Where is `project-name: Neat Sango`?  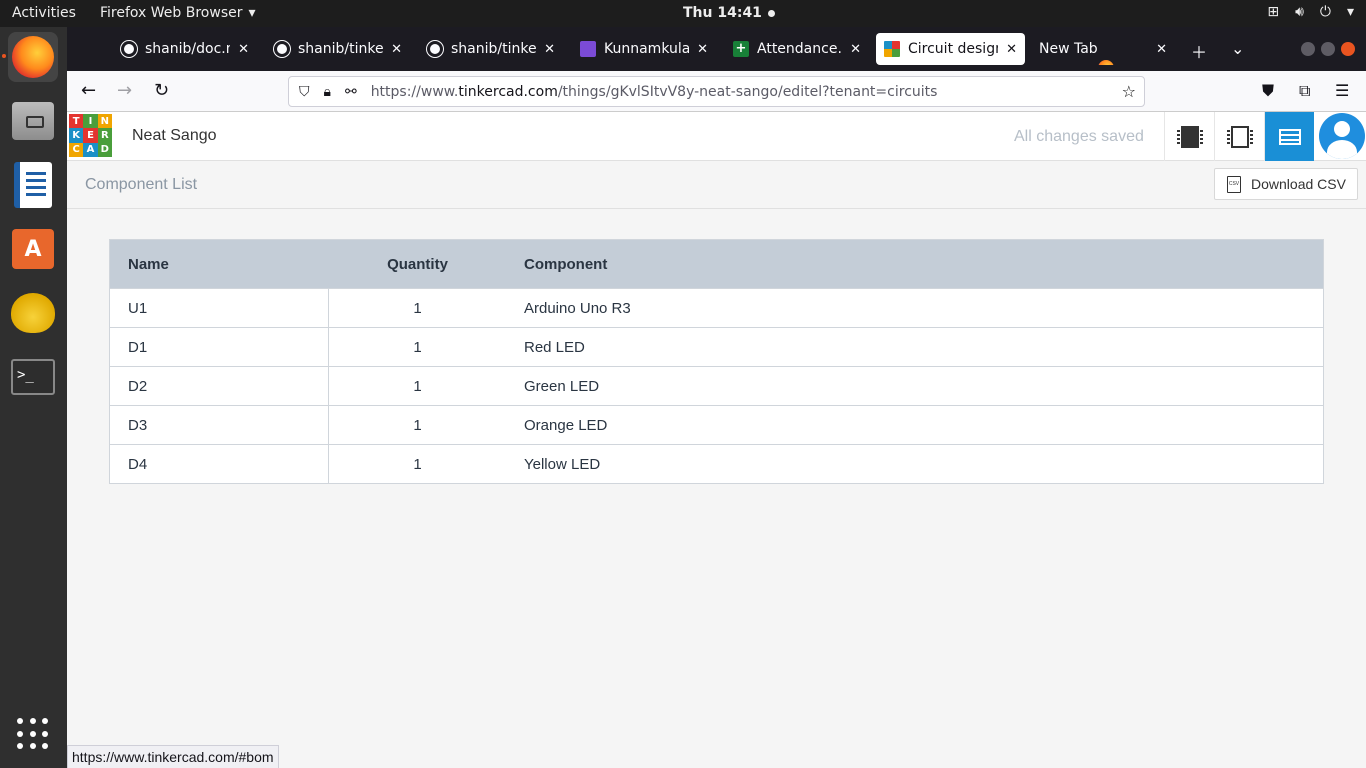 project-name: Neat Sango is located at coordinates (174, 136).